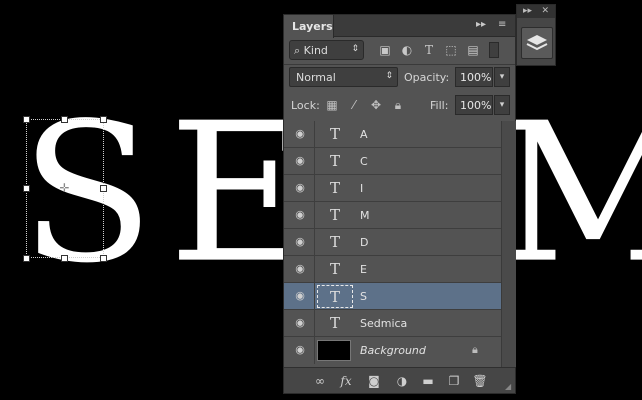 This screenshot has width=642, height=400. What do you see at coordinates (64, 119) in the screenshot?
I see `transform-handle-tc` at bounding box center [64, 119].